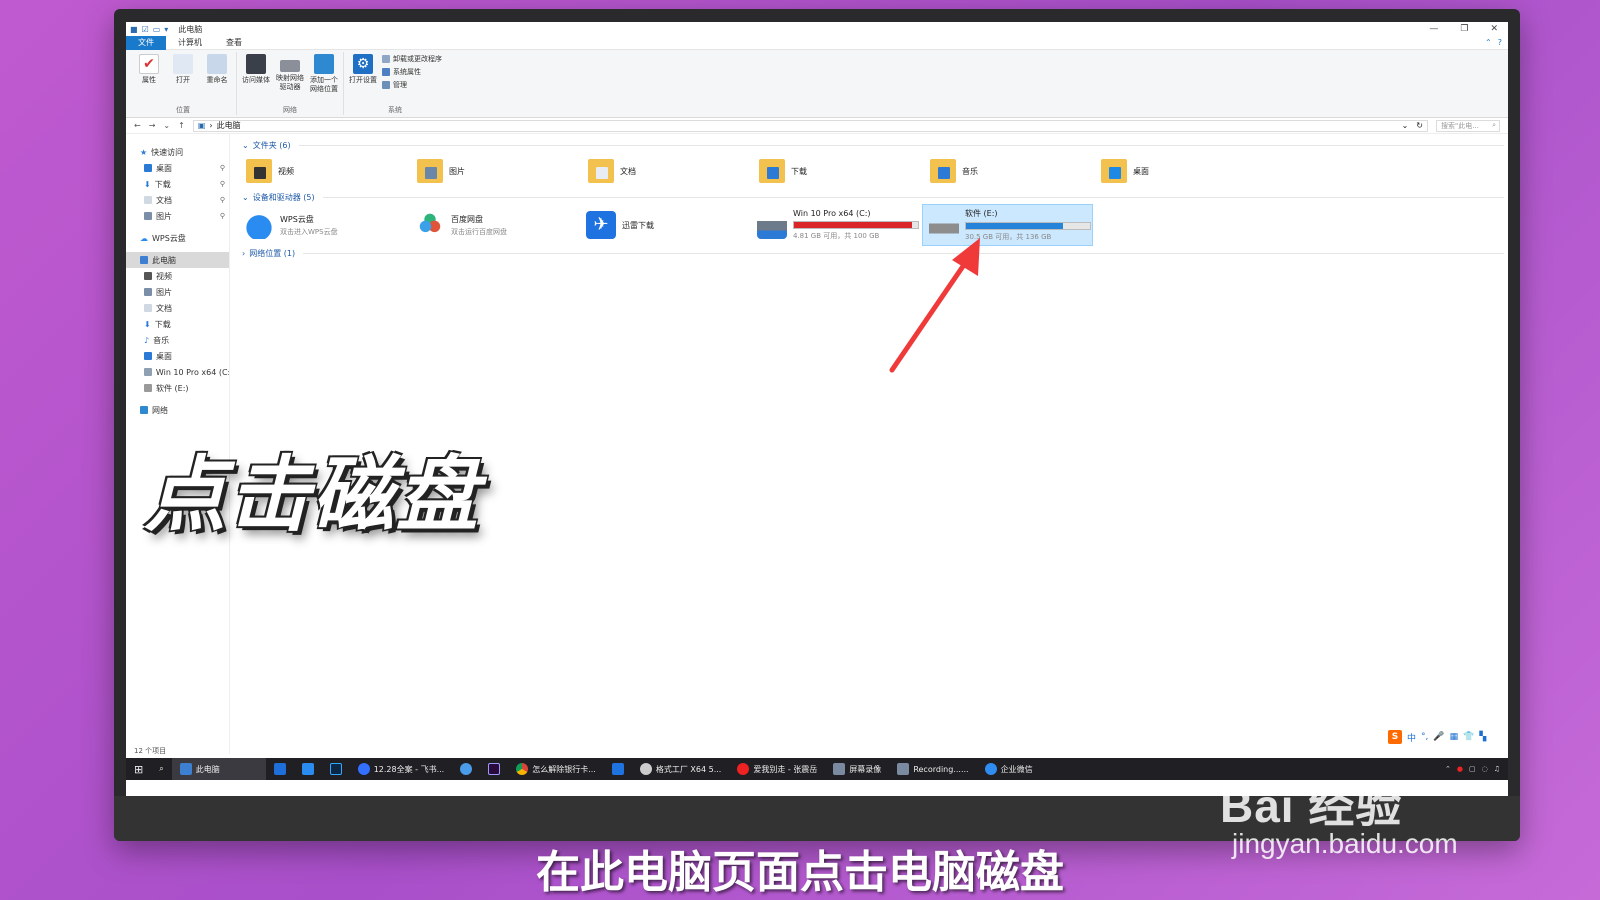 The width and height of the screenshot is (1600, 900). Describe the element at coordinates (875, 197) in the screenshot. I see `devices-section-header: ⌄ 设备和驱动器 (5)` at that location.